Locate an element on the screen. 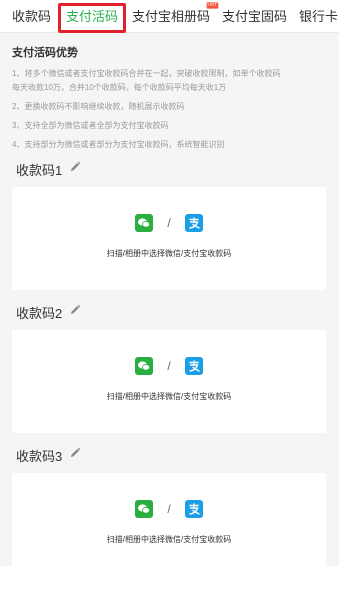 The image size is (348, 589). tab-bank-card: 银行卡 is located at coordinates (318, 17).